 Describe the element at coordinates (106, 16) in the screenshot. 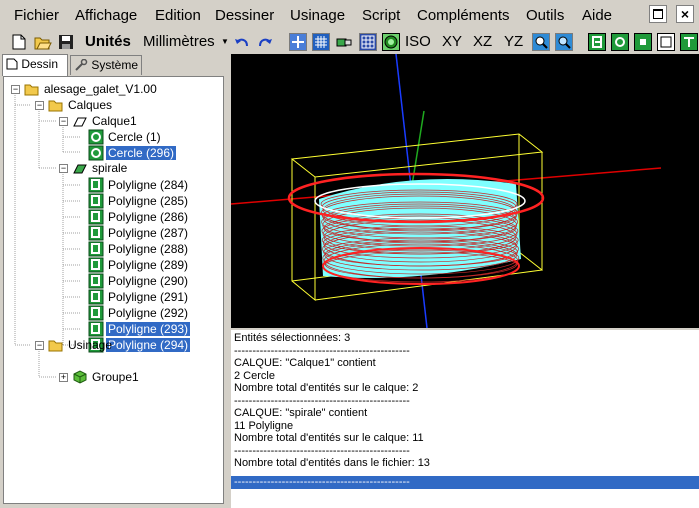

I see `menu-affichage: Affichage` at that location.